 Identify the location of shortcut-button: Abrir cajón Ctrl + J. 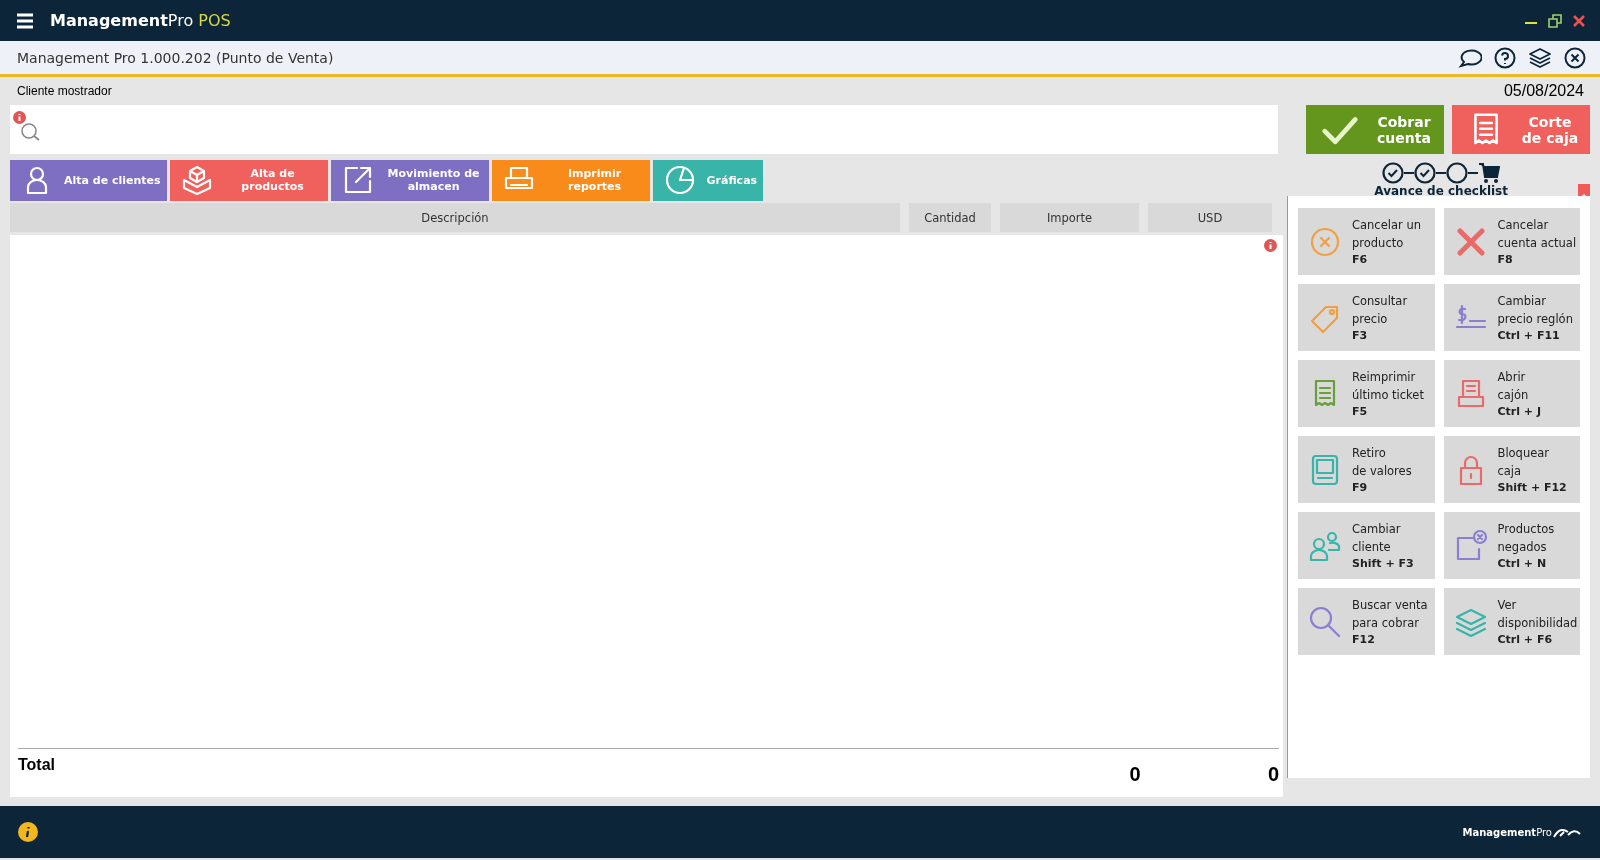
(1511, 393).